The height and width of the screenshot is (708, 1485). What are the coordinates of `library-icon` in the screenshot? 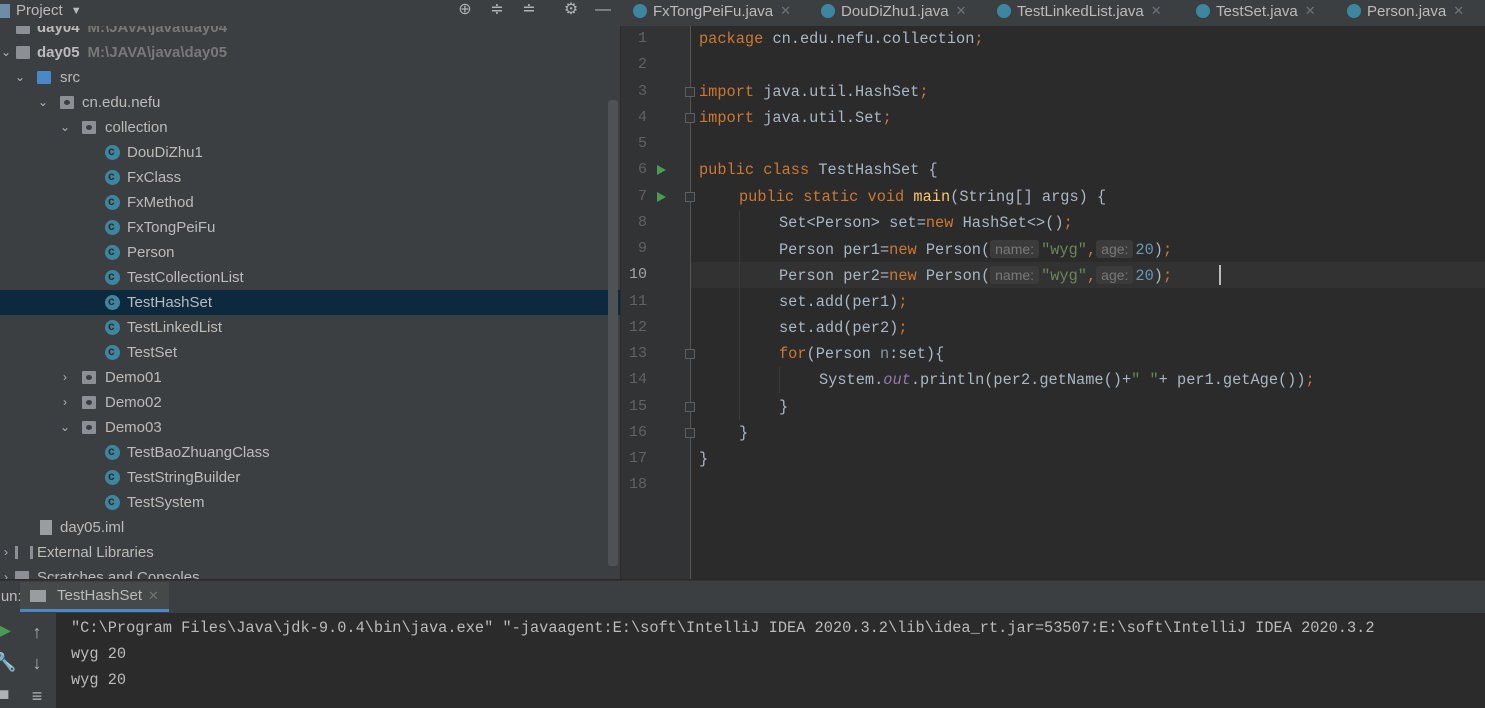 It's located at (24, 552).